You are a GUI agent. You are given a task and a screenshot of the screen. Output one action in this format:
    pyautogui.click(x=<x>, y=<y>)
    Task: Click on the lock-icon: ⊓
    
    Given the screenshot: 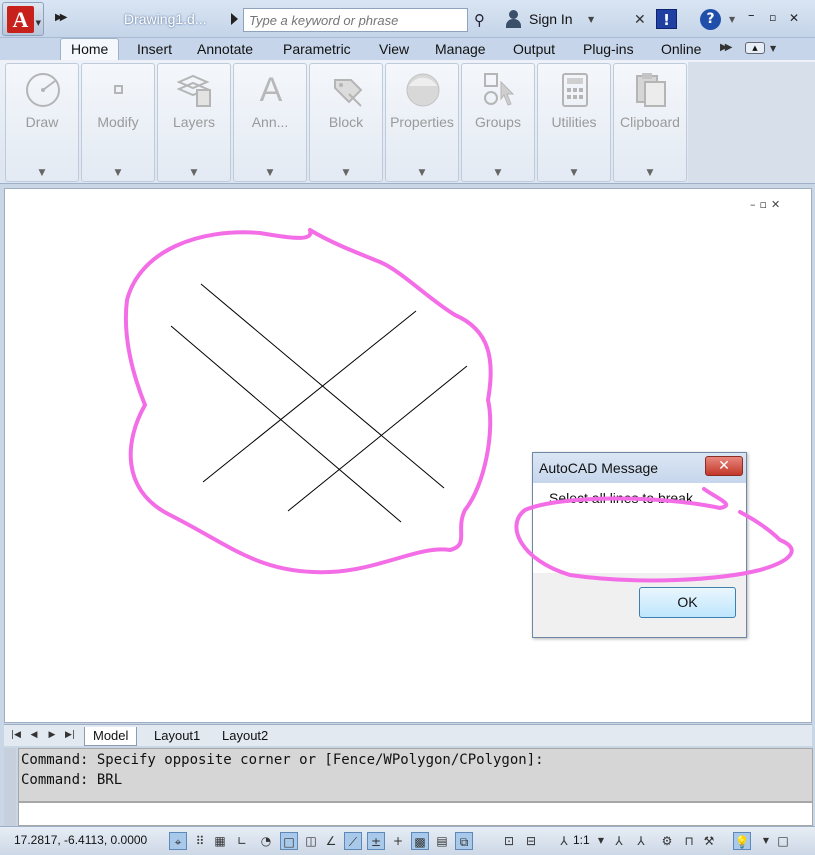 What is the action you would take?
    pyautogui.click(x=689, y=841)
    